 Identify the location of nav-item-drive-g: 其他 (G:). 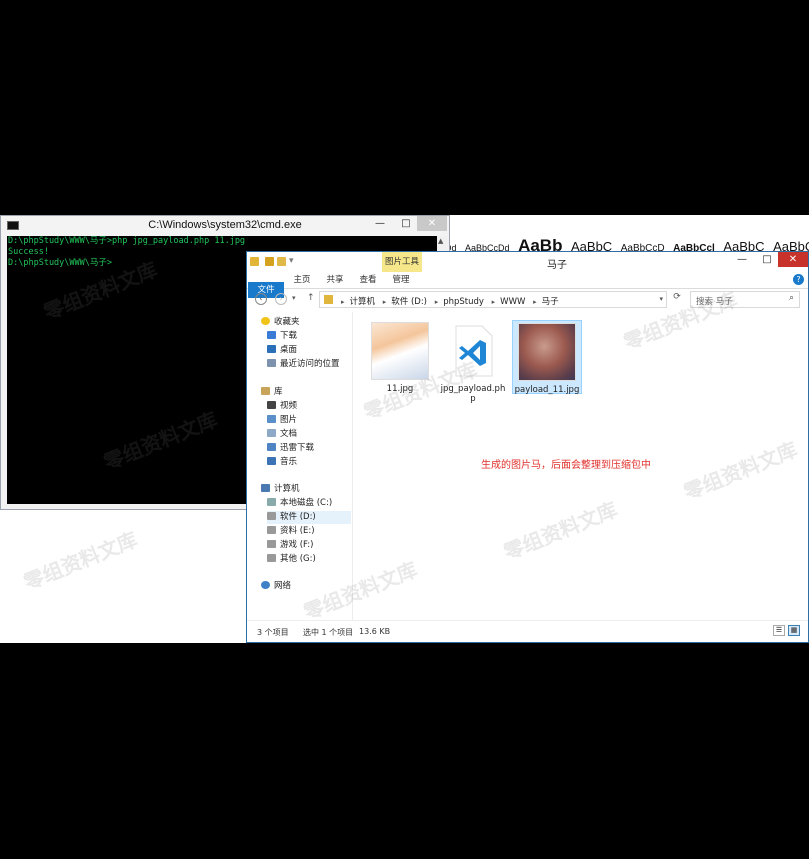
(291, 559).